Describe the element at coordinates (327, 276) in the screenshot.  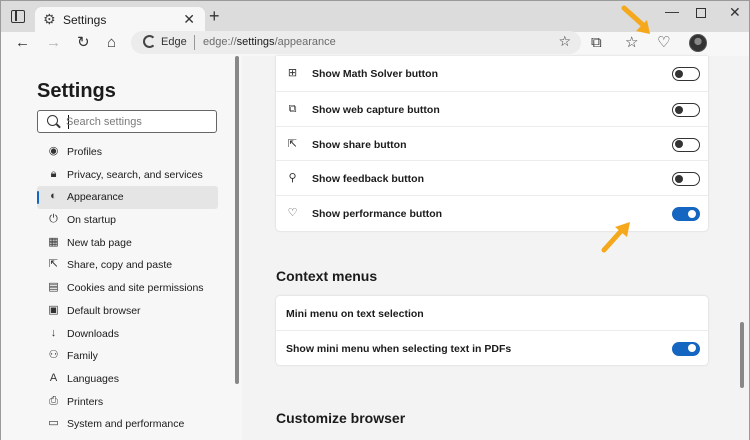
I see `context-menus-heading: Context menus` at that location.